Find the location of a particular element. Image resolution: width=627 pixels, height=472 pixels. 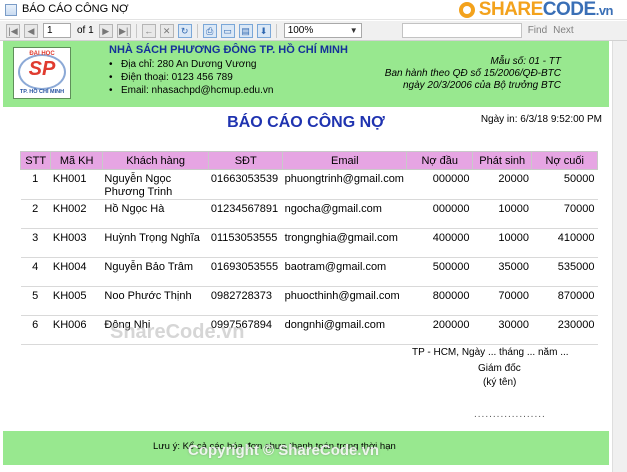

cell-closing-debt: 50000 is located at coordinates (564, 184).